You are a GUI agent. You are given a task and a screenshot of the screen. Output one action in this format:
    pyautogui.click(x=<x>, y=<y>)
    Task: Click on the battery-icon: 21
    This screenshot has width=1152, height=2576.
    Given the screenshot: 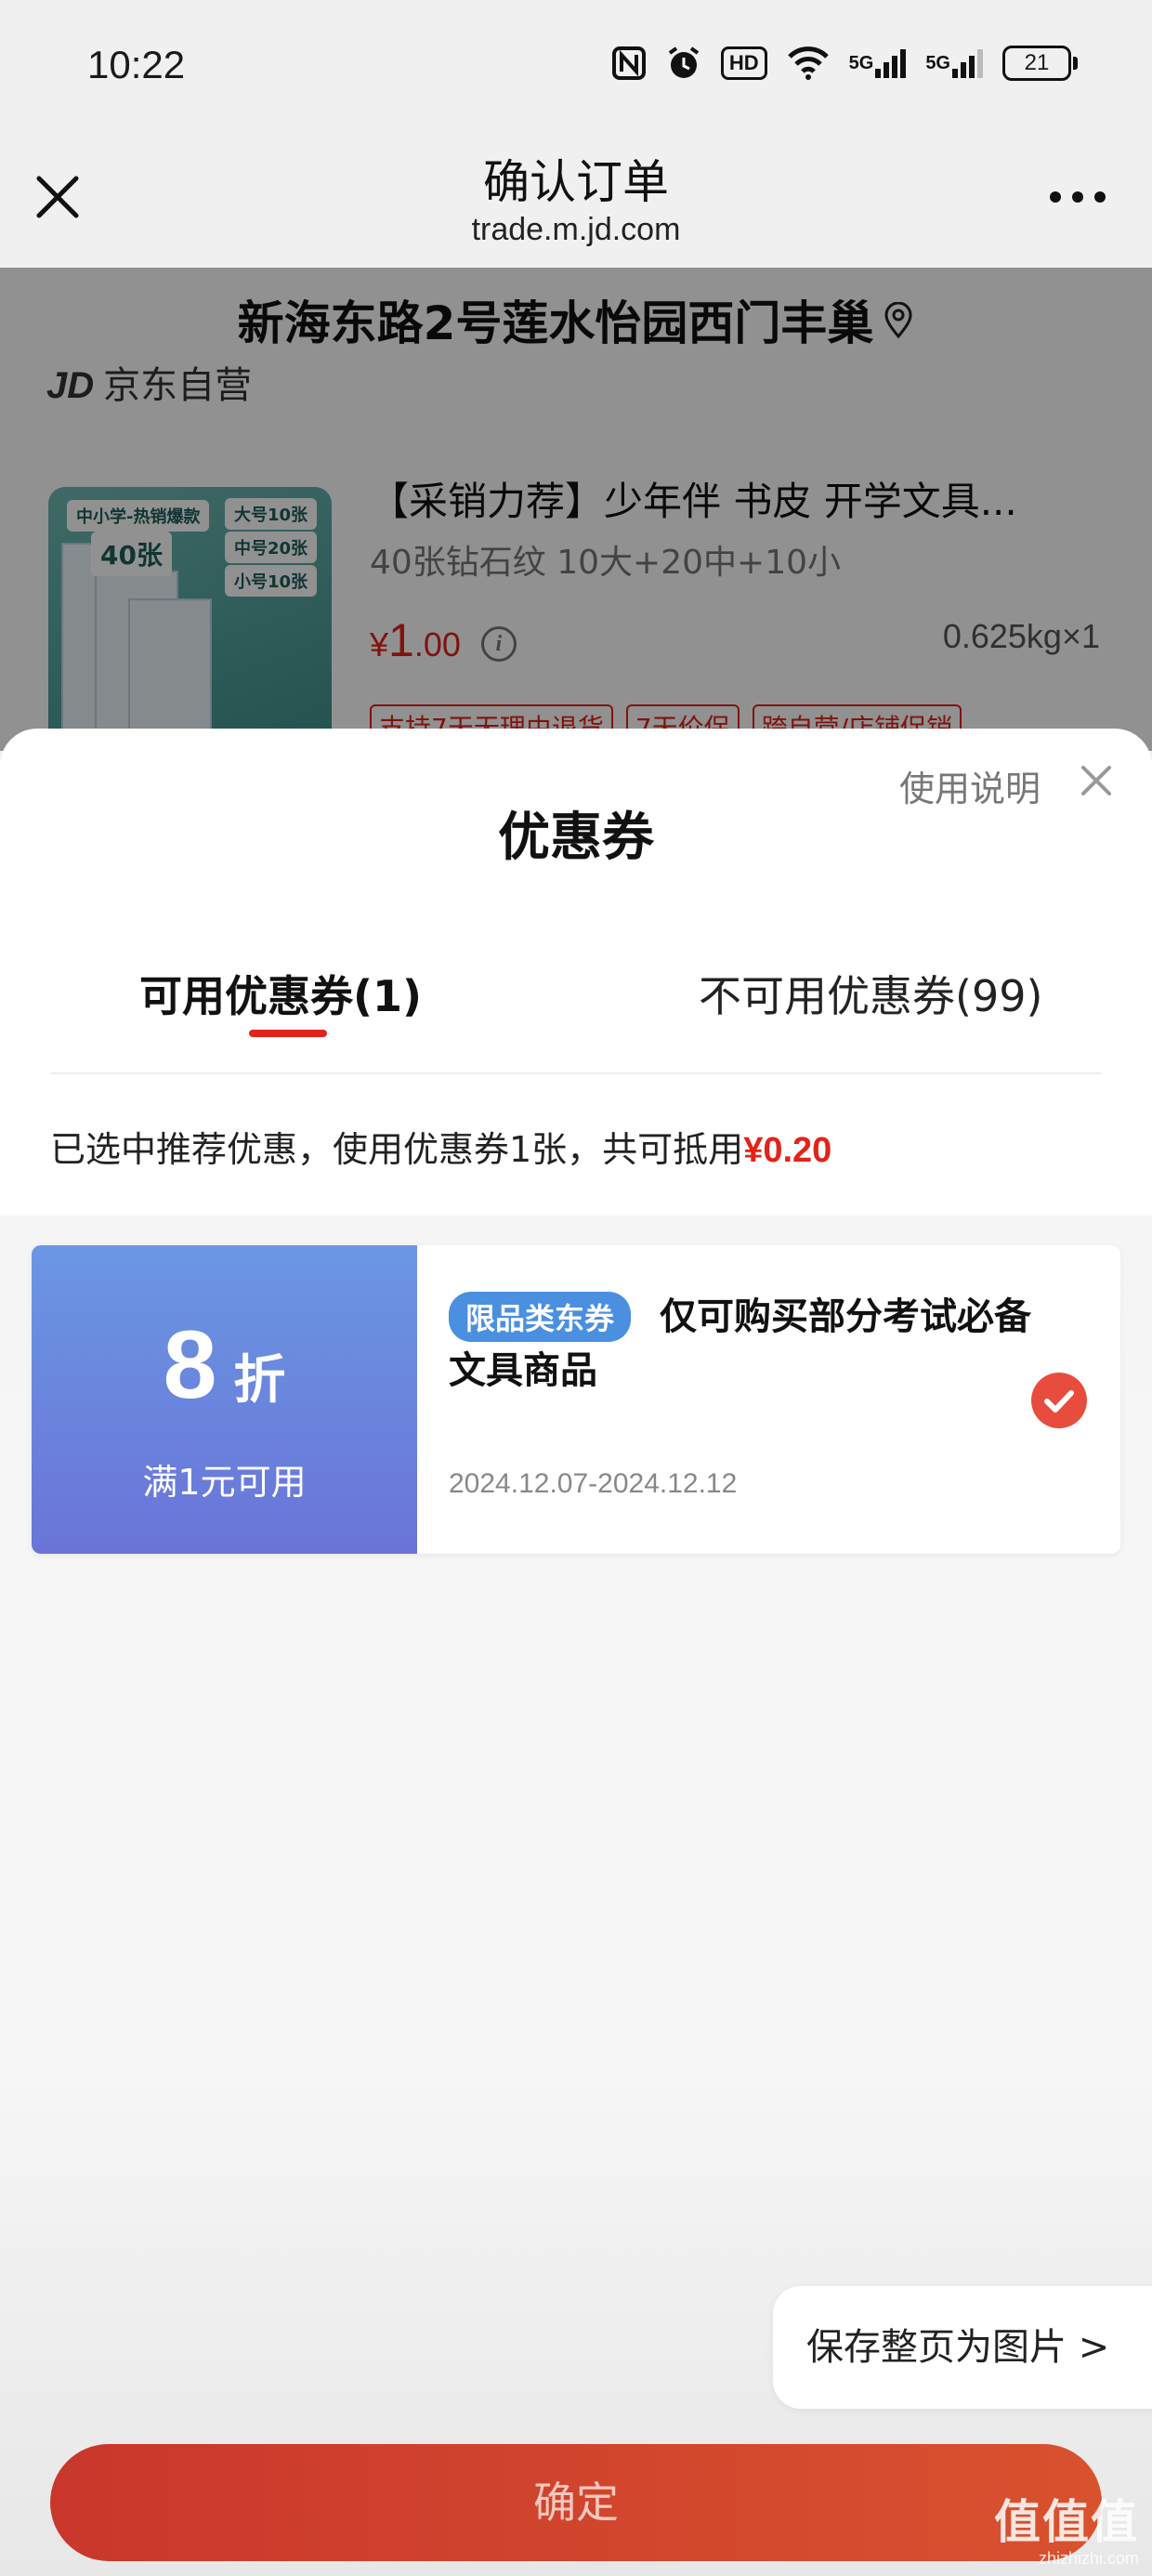 What is the action you would take?
    pyautogui.click(x=1040, y=63)
    